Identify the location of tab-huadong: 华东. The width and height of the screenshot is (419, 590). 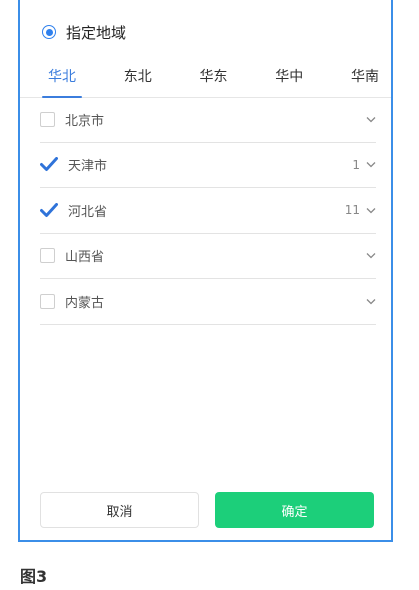
(214, 76).